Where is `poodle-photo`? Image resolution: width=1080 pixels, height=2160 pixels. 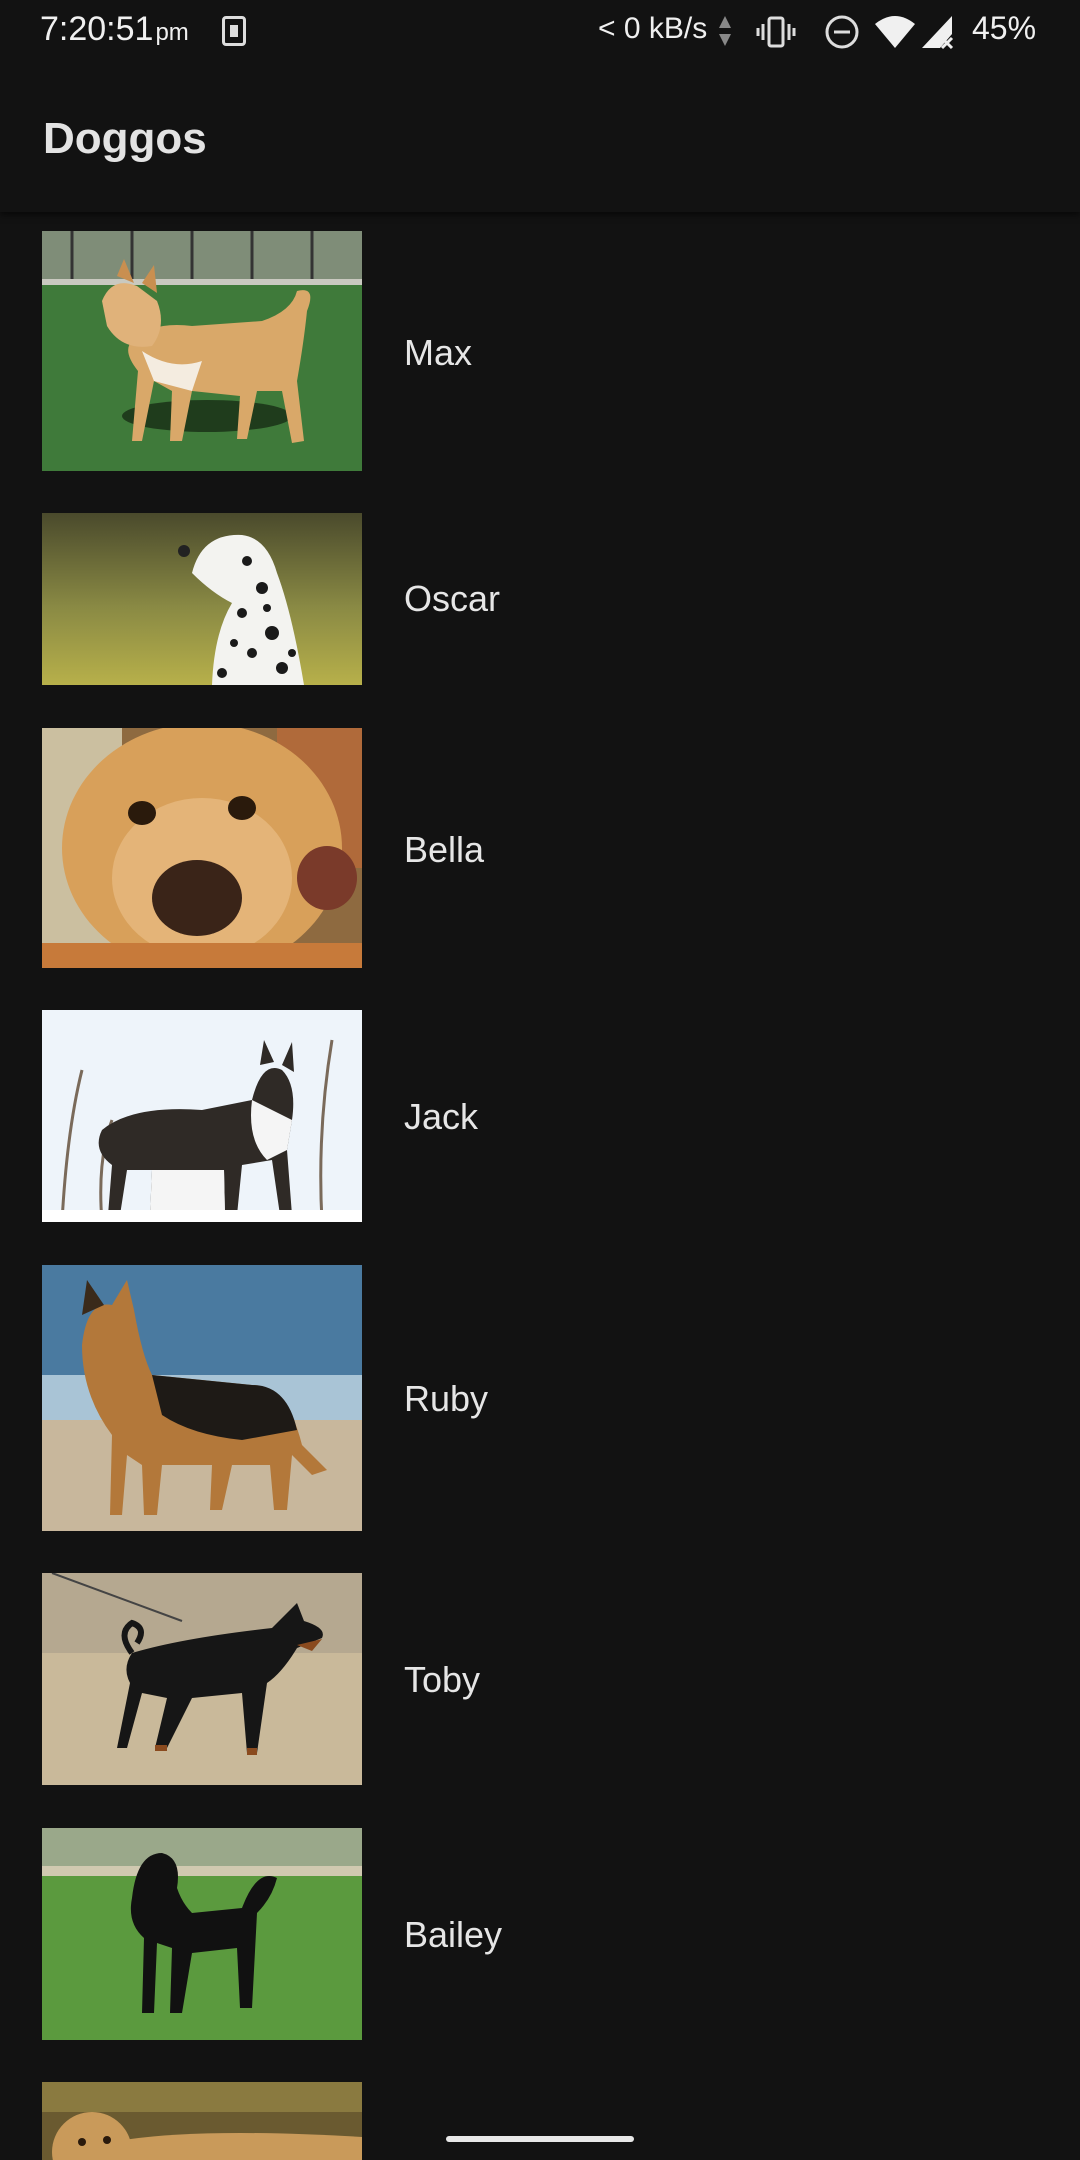 poodle-photo is located at coordinates (202, 1934).